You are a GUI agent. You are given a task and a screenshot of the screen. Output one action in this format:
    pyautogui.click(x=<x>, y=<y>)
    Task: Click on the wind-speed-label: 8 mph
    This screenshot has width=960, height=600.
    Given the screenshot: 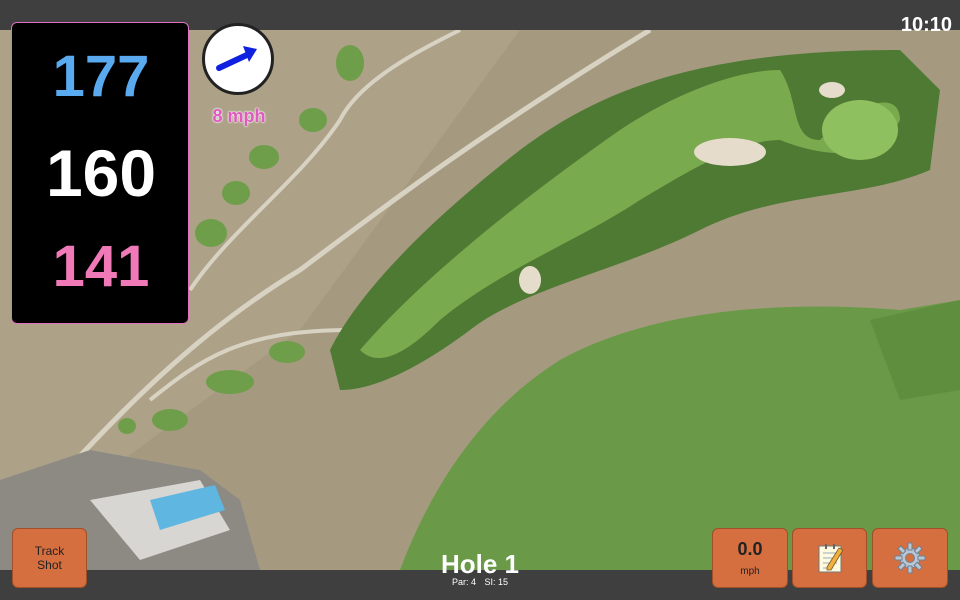 What is the action you would take?
    pyautogui.click(x=239, y=116)
    